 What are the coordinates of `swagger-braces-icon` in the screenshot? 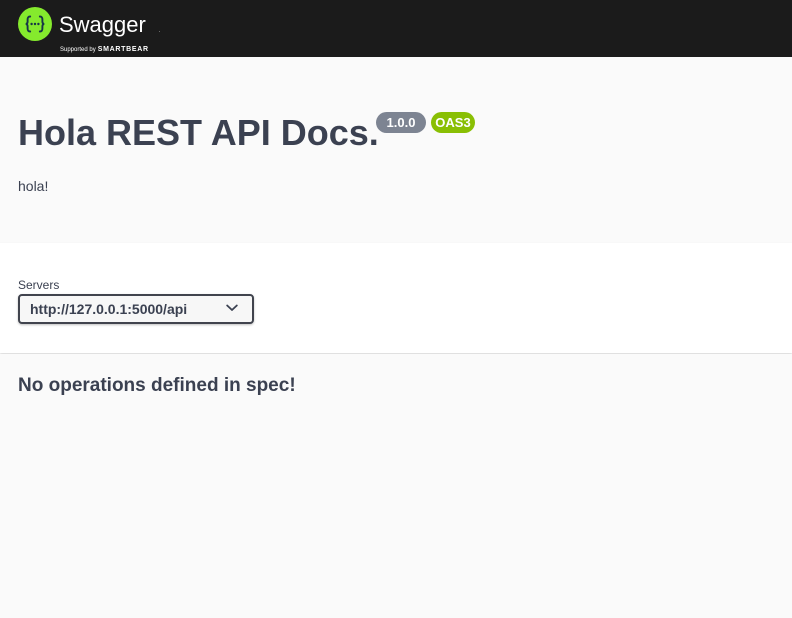 It's located at (35, 24).